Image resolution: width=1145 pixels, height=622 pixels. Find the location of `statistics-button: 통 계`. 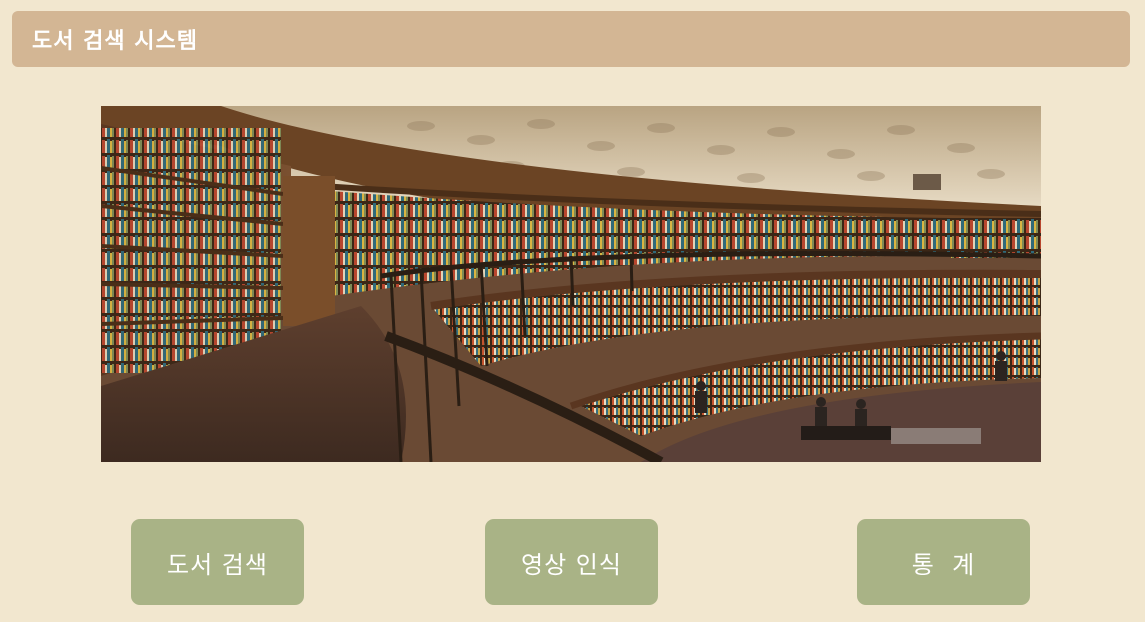

statistics-button: 통 계 is located at coordinates (943, 562).